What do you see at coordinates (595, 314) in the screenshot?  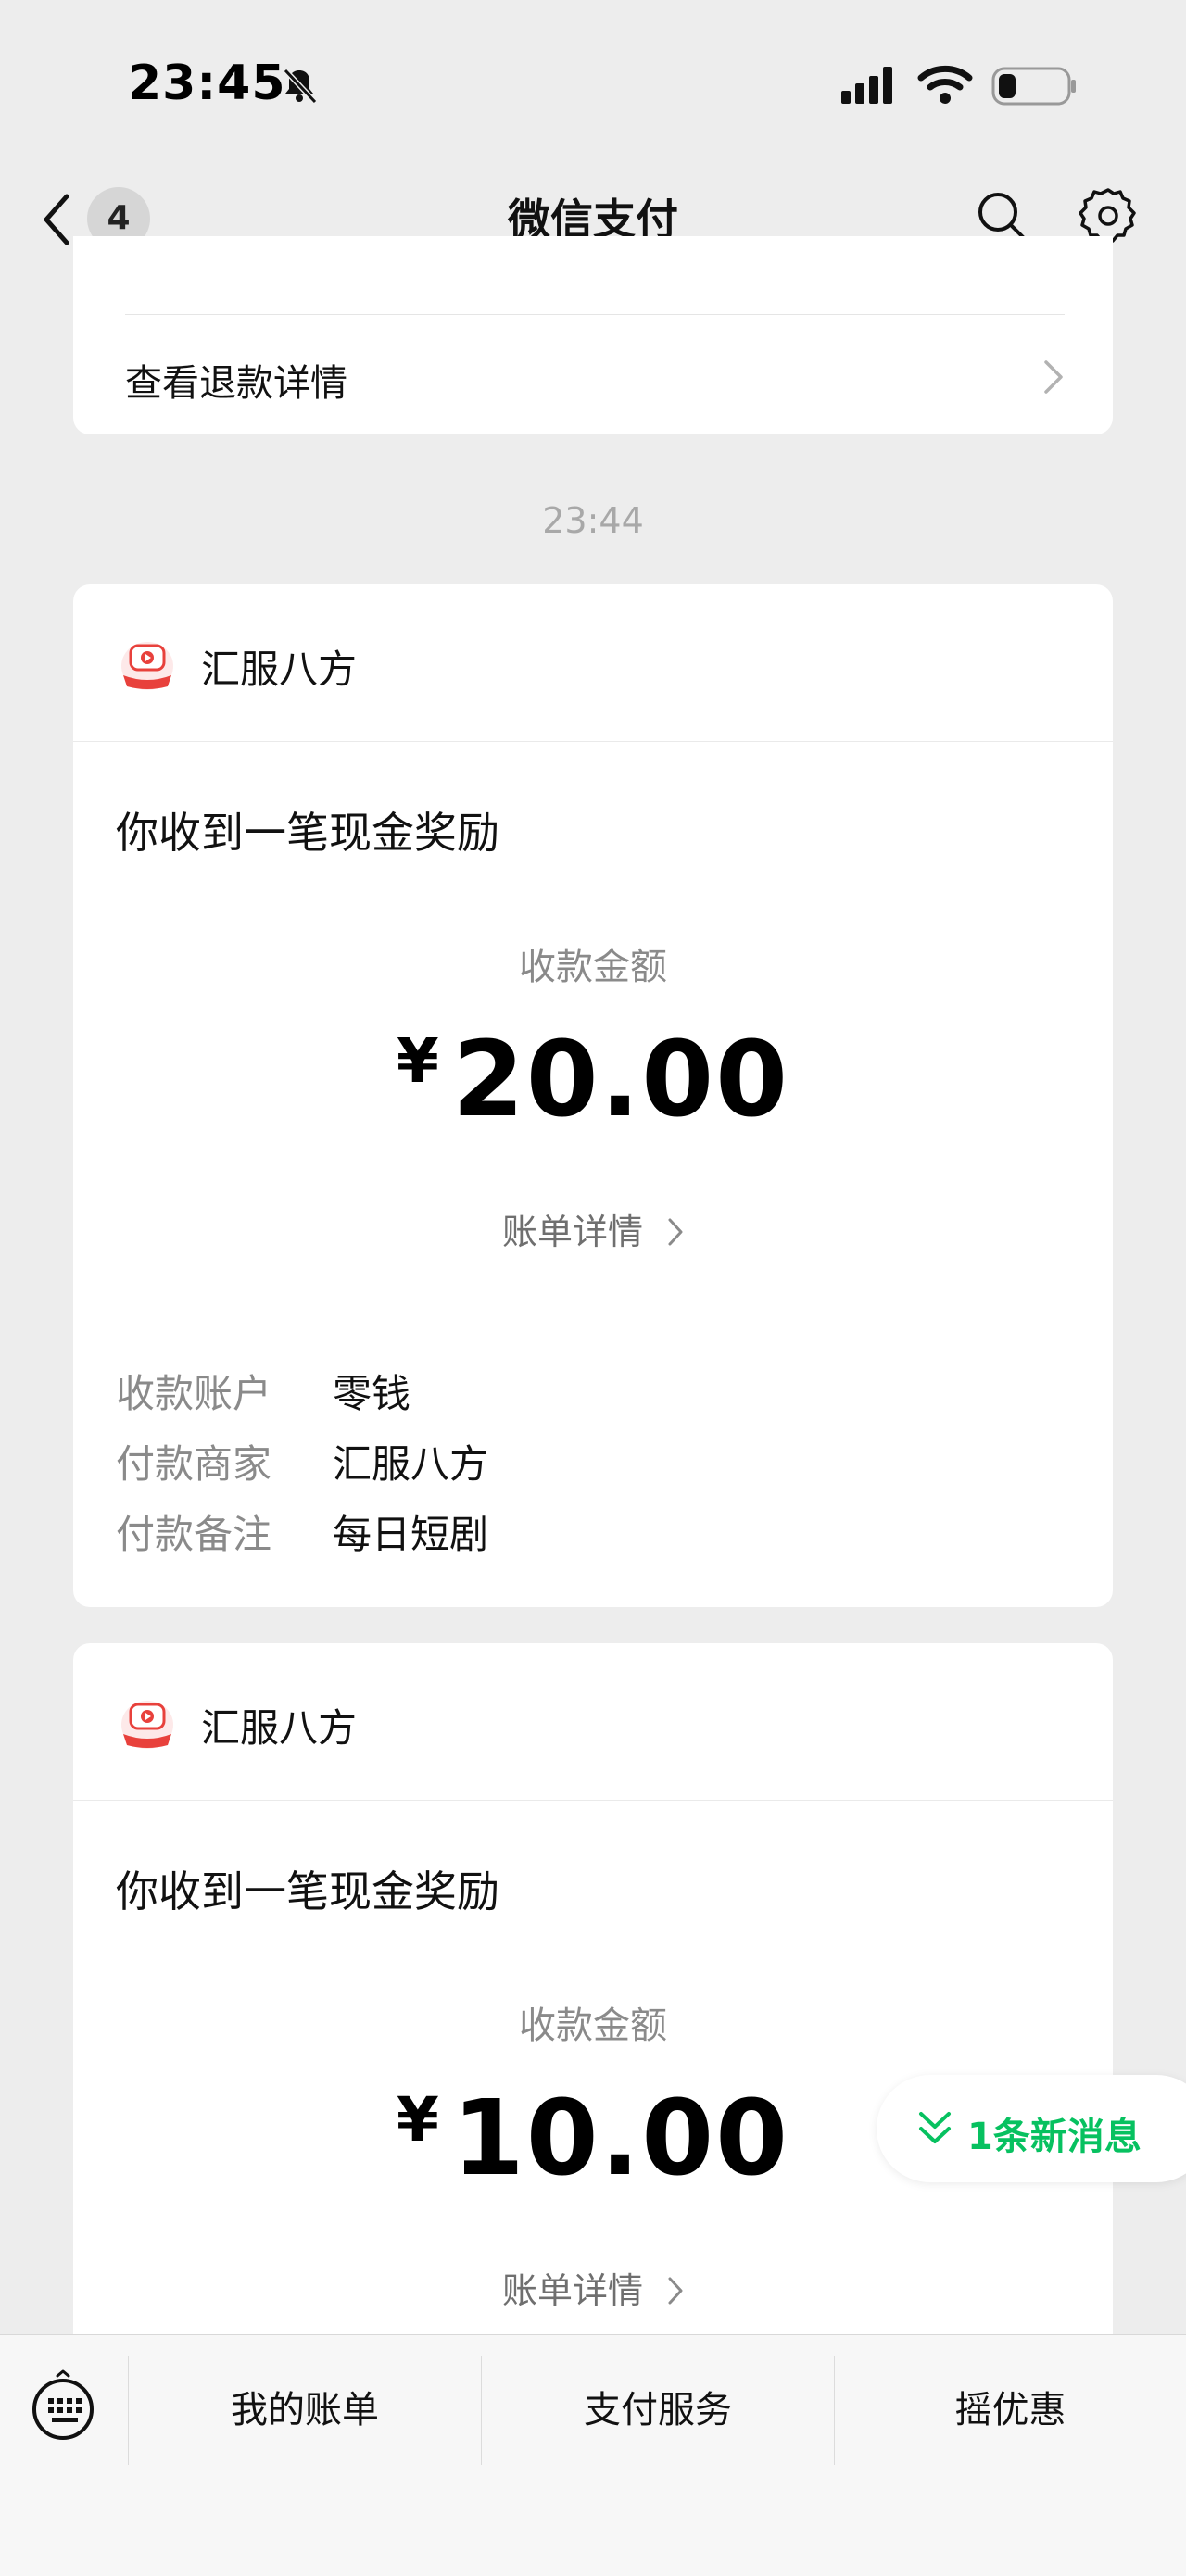 I see `divider` at bounding box center [595, 314].